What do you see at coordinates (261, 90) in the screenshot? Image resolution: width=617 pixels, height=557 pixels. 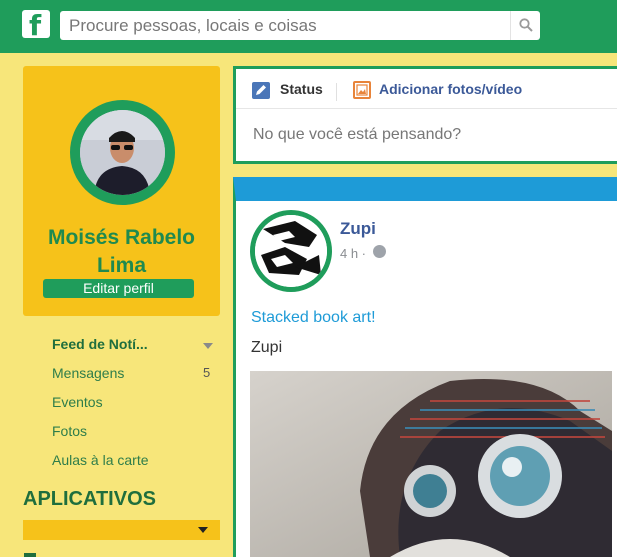 I see `status-pencil-icon` at bounding box center [261, 90].